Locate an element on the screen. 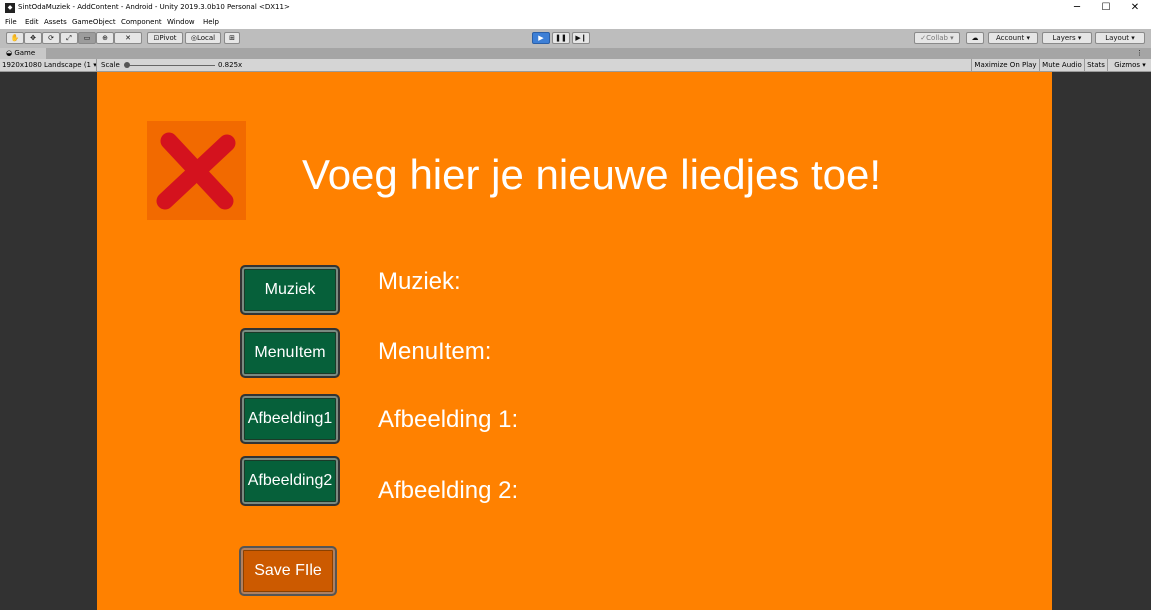  collab-label: Collab is located at coordinates (937, 38).